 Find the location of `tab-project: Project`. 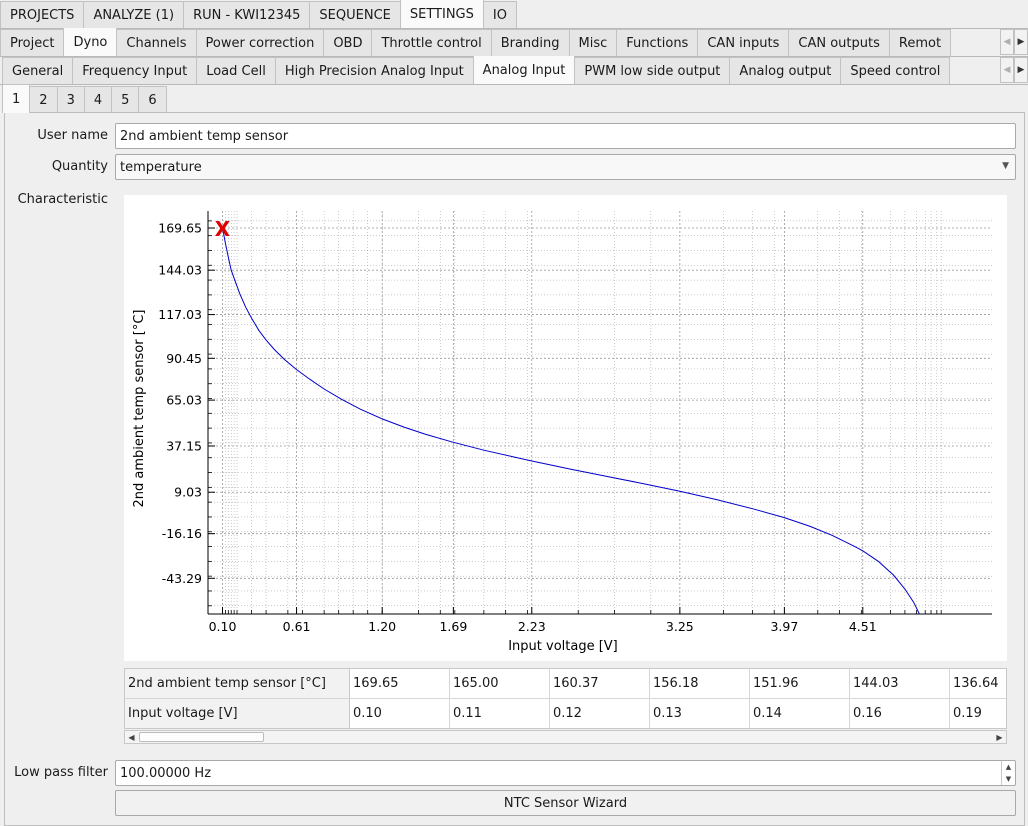

tab-project: Project is located at coordinates (32, 42).